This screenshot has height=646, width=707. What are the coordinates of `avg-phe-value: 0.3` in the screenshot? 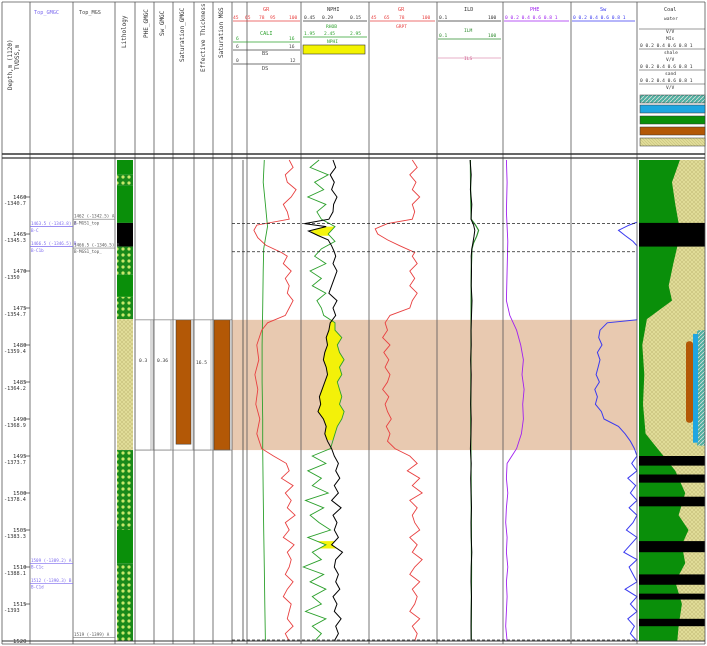 It's located at (143, 361).